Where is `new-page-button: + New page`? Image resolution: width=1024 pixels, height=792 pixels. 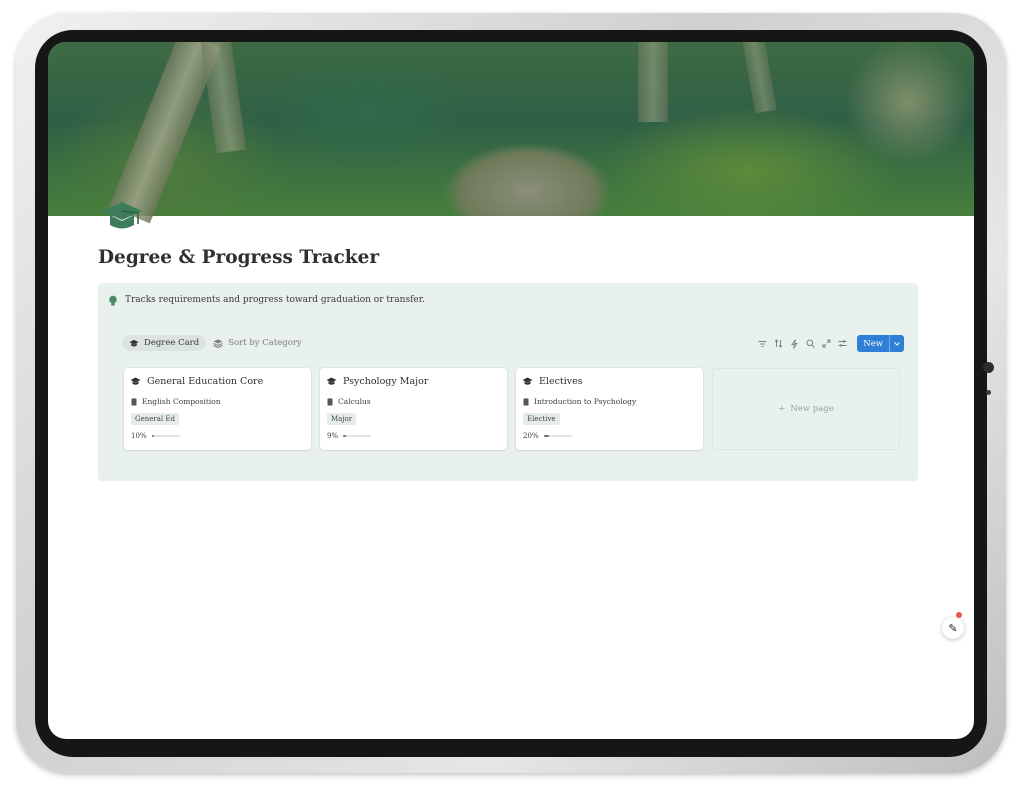
new-page-button: + New page is located at coordinates (806, 409).